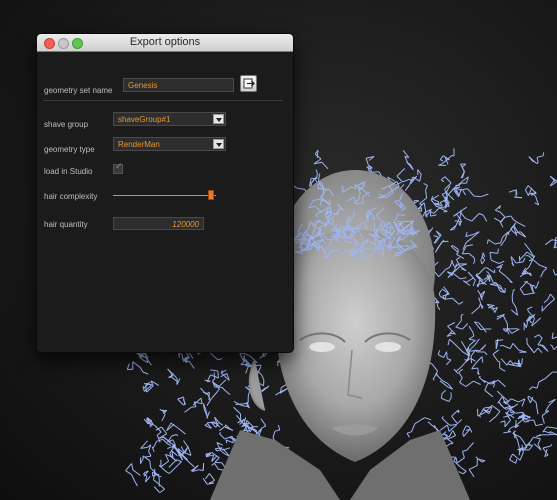  Describe the element at coordinates (118, 168) in the screenshot. I see `load-in-studio-checkbox` at that location.